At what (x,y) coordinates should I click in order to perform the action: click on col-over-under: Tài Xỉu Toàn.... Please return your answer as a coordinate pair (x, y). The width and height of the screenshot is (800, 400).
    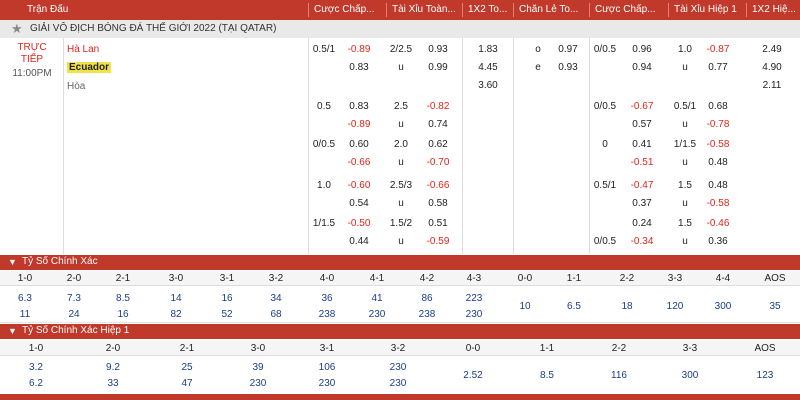
    Looking at the image, I should click on (427, 9).